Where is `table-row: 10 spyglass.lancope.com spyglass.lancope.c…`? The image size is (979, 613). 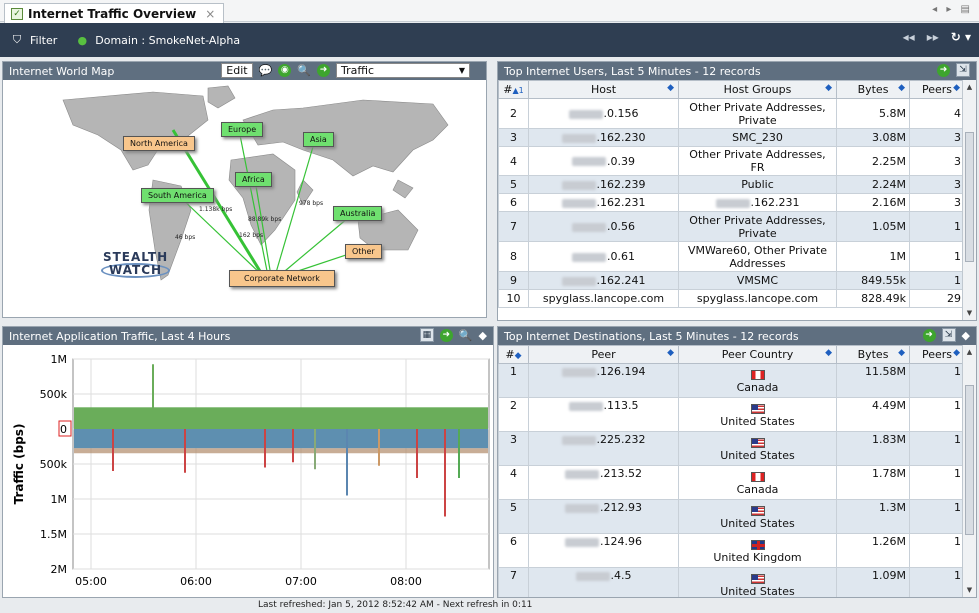 table-row: 10 spyglass.lancope.com spyglass.lancope.c… is located at coordinates (731, 298).